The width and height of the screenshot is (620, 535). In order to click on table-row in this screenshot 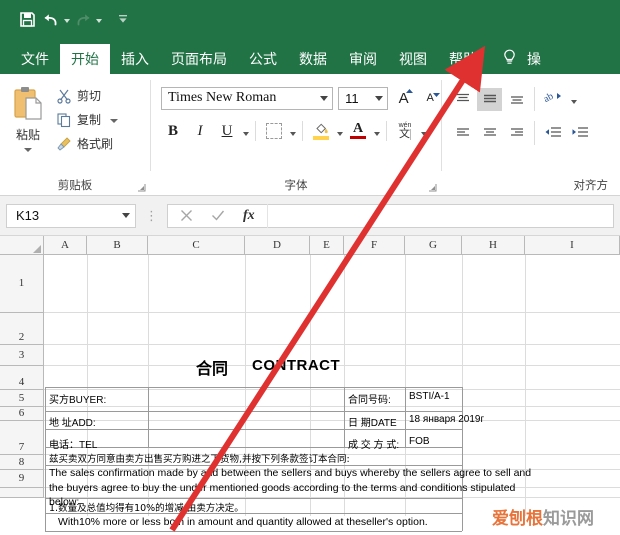, I will do `click(310, 493)`.